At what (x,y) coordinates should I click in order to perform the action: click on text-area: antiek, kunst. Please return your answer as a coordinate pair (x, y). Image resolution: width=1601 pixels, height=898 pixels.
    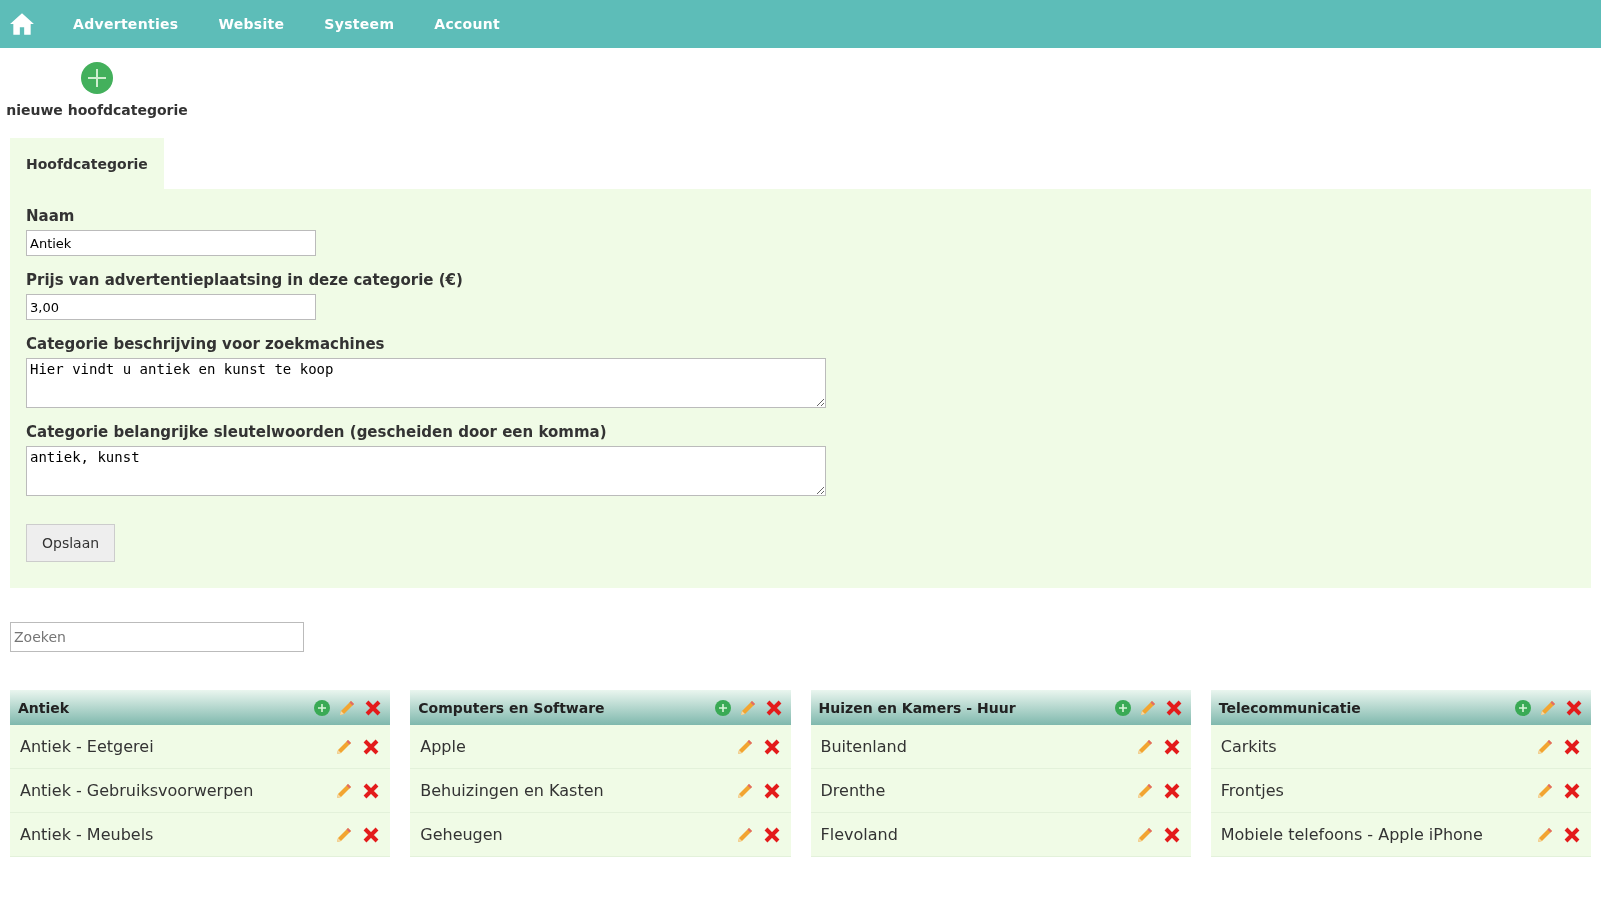
    Looking at the image, I should click on (426, 471).